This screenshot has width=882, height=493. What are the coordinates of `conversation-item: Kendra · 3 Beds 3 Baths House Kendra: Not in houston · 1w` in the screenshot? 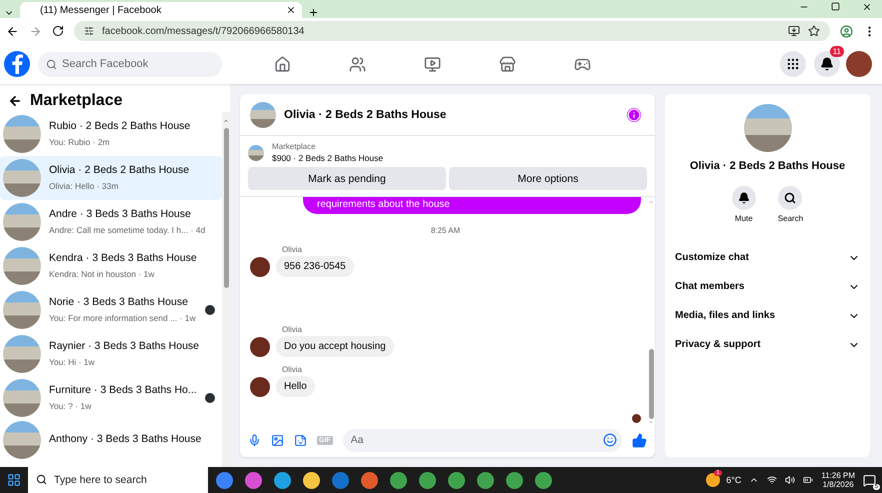 It's located at (111, 266).